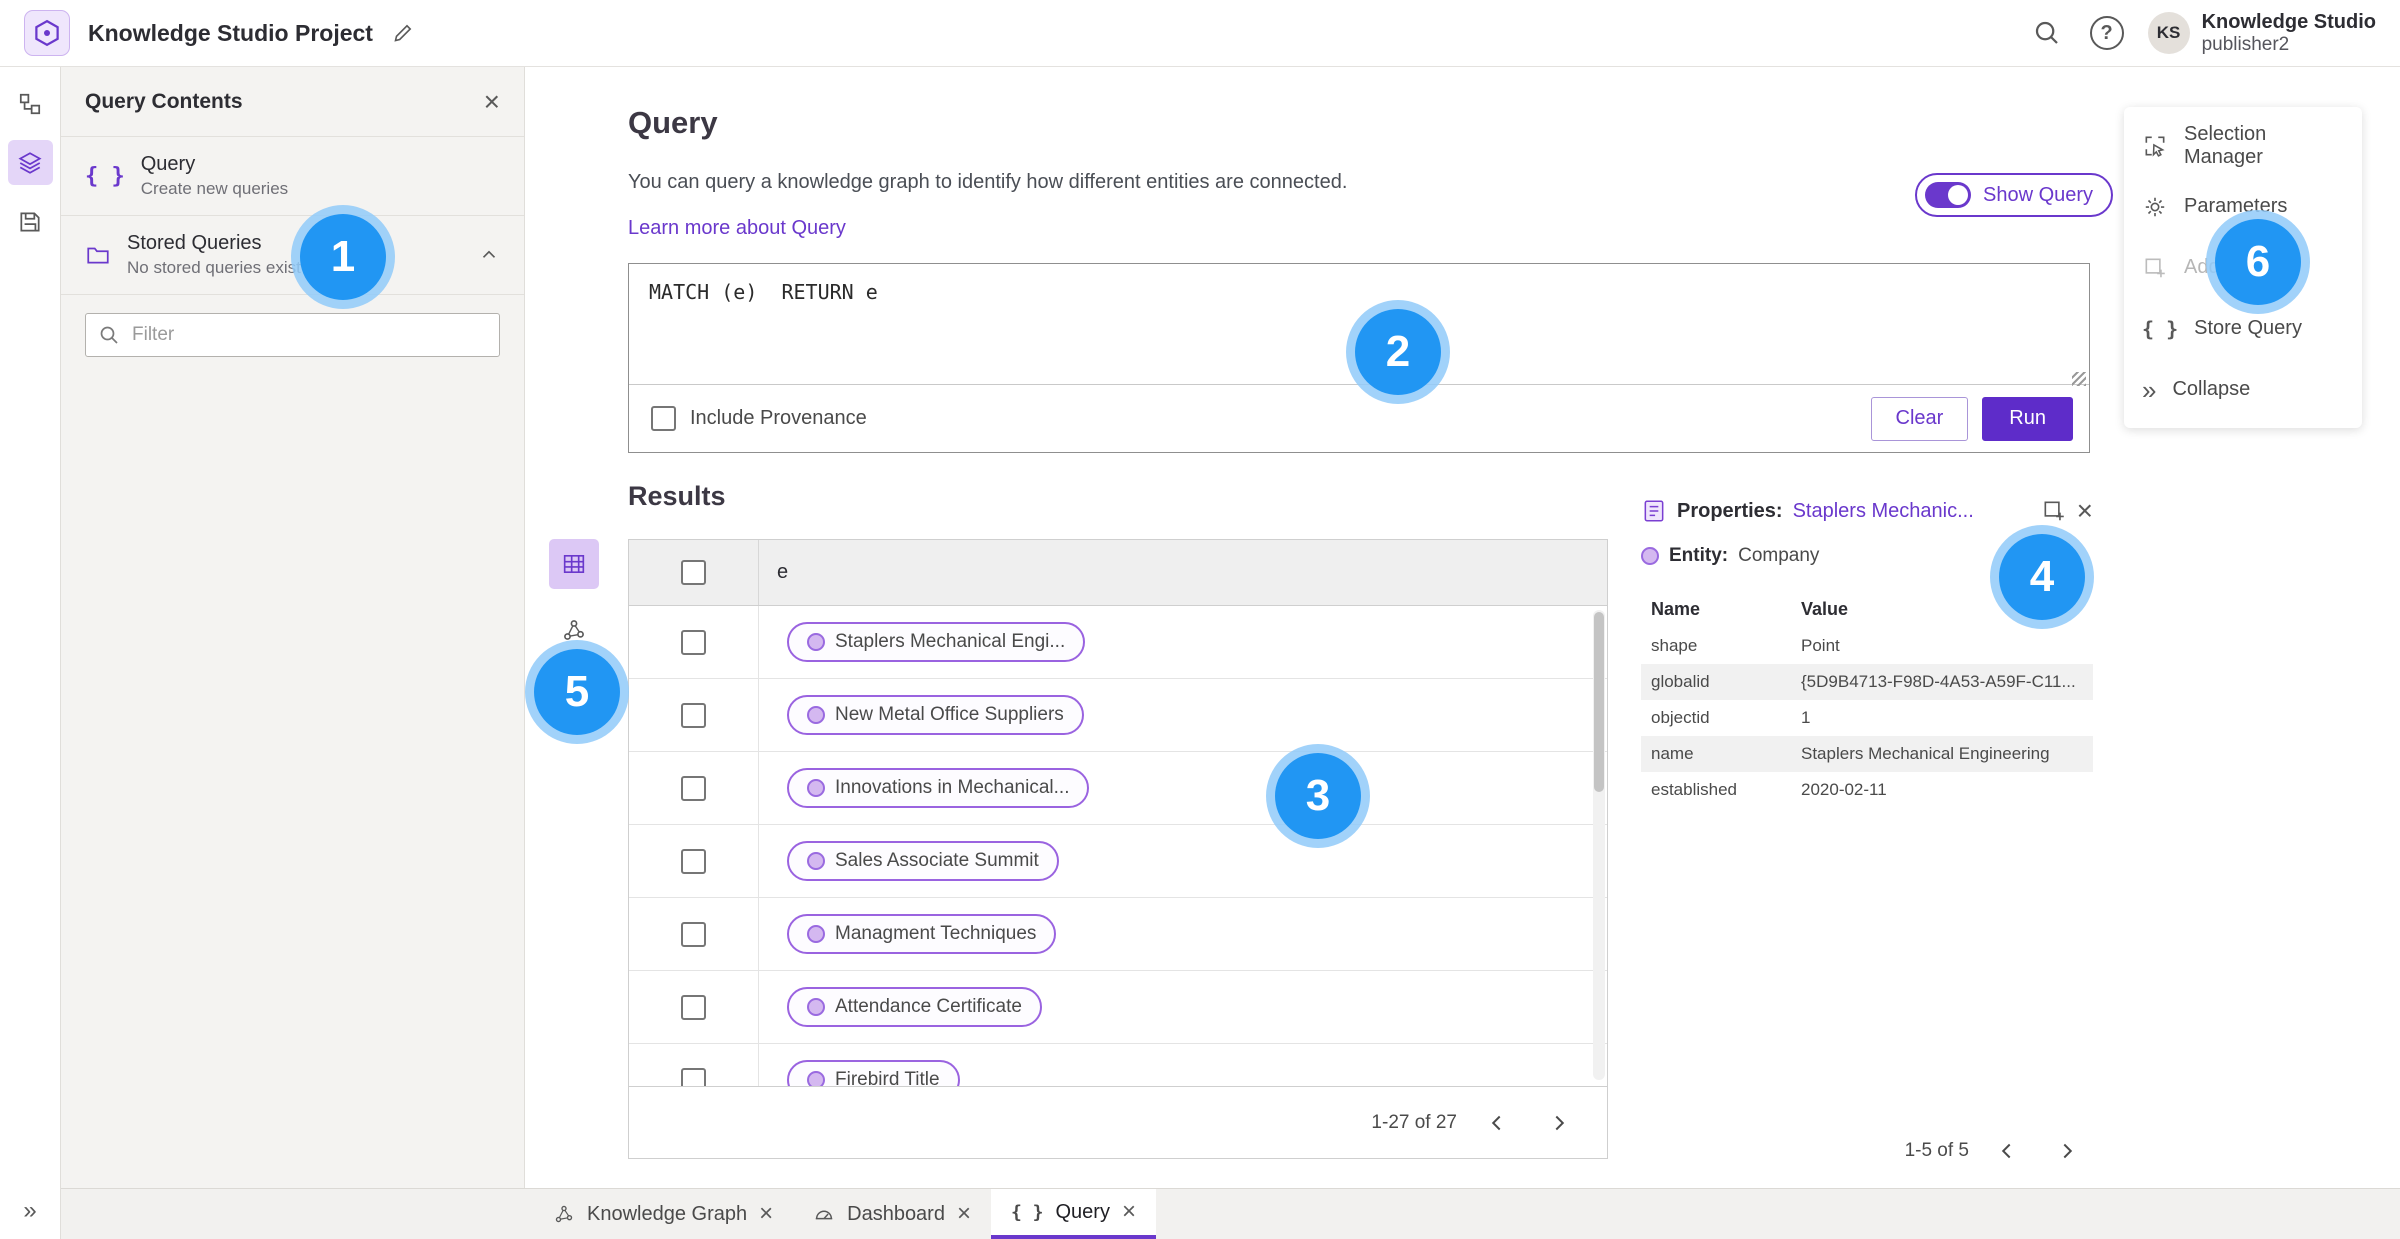 The width and height of the screenshot is (2400, 1239). What do you see at coordinates (2042, 577) in the screenshot?
I see `annotation-badge-4: 4` at bounding box center [2042, 577].